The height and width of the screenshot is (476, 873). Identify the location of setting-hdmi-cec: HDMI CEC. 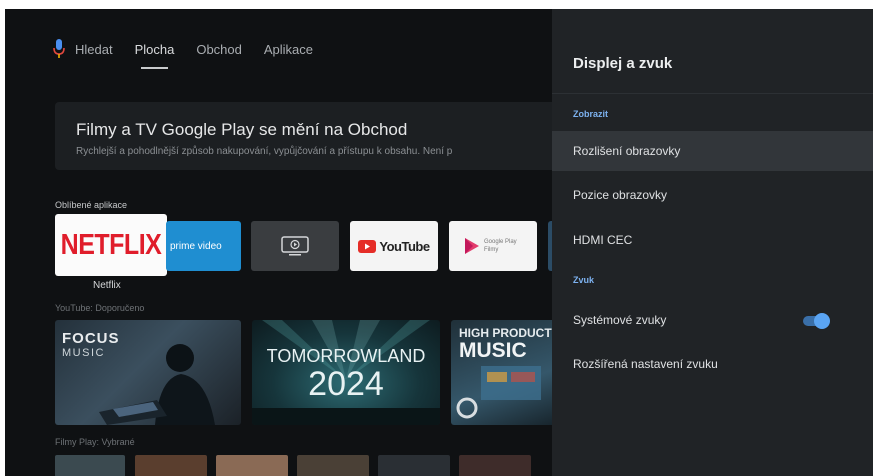
(712, 240).